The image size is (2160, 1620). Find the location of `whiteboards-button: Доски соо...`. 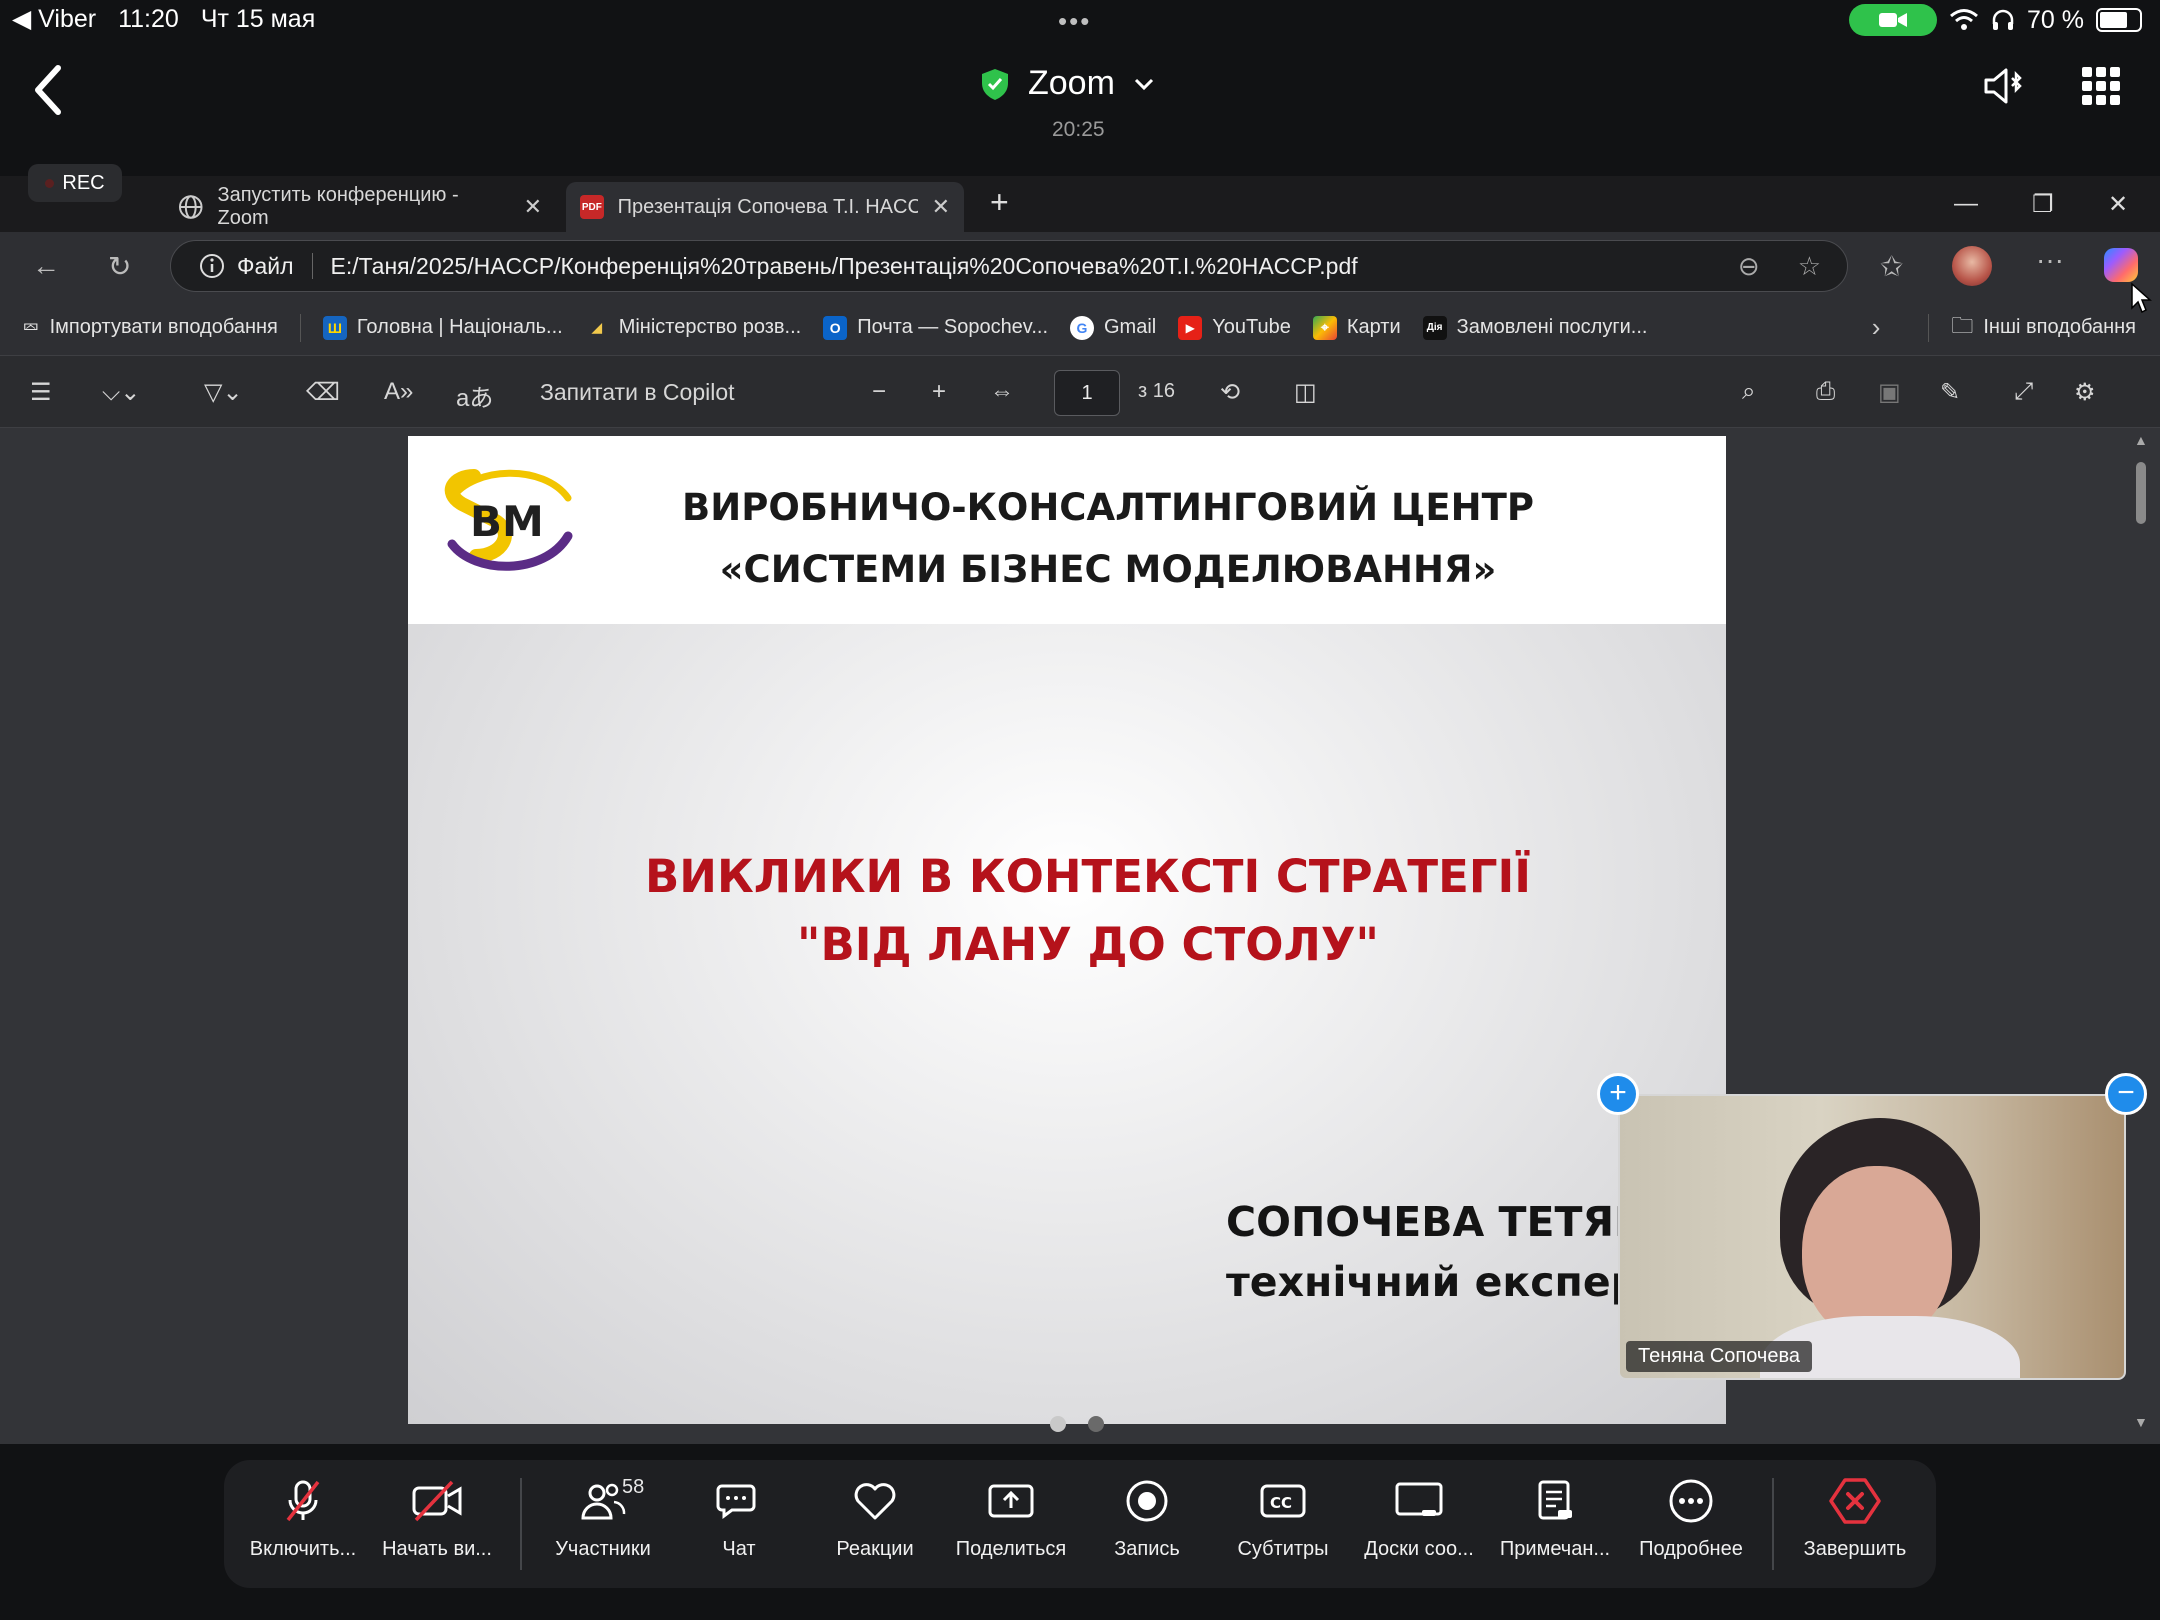

whiteboards-button: Доски соо... is located at coordinates (1419, 1526).